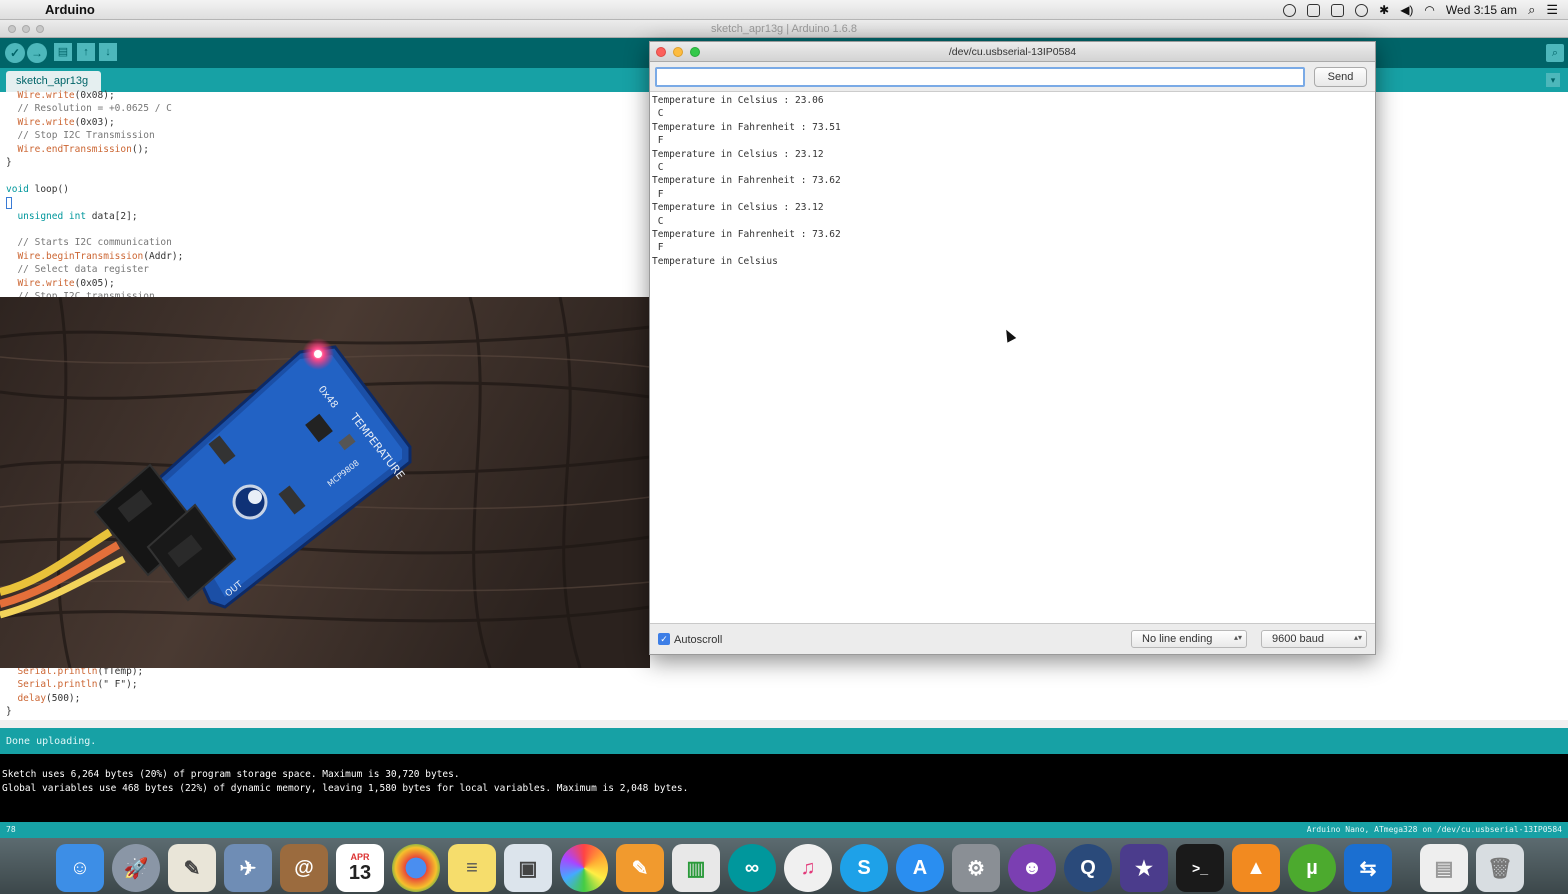  I want to click on trash-icon: 🗑, so click(1500, 868).